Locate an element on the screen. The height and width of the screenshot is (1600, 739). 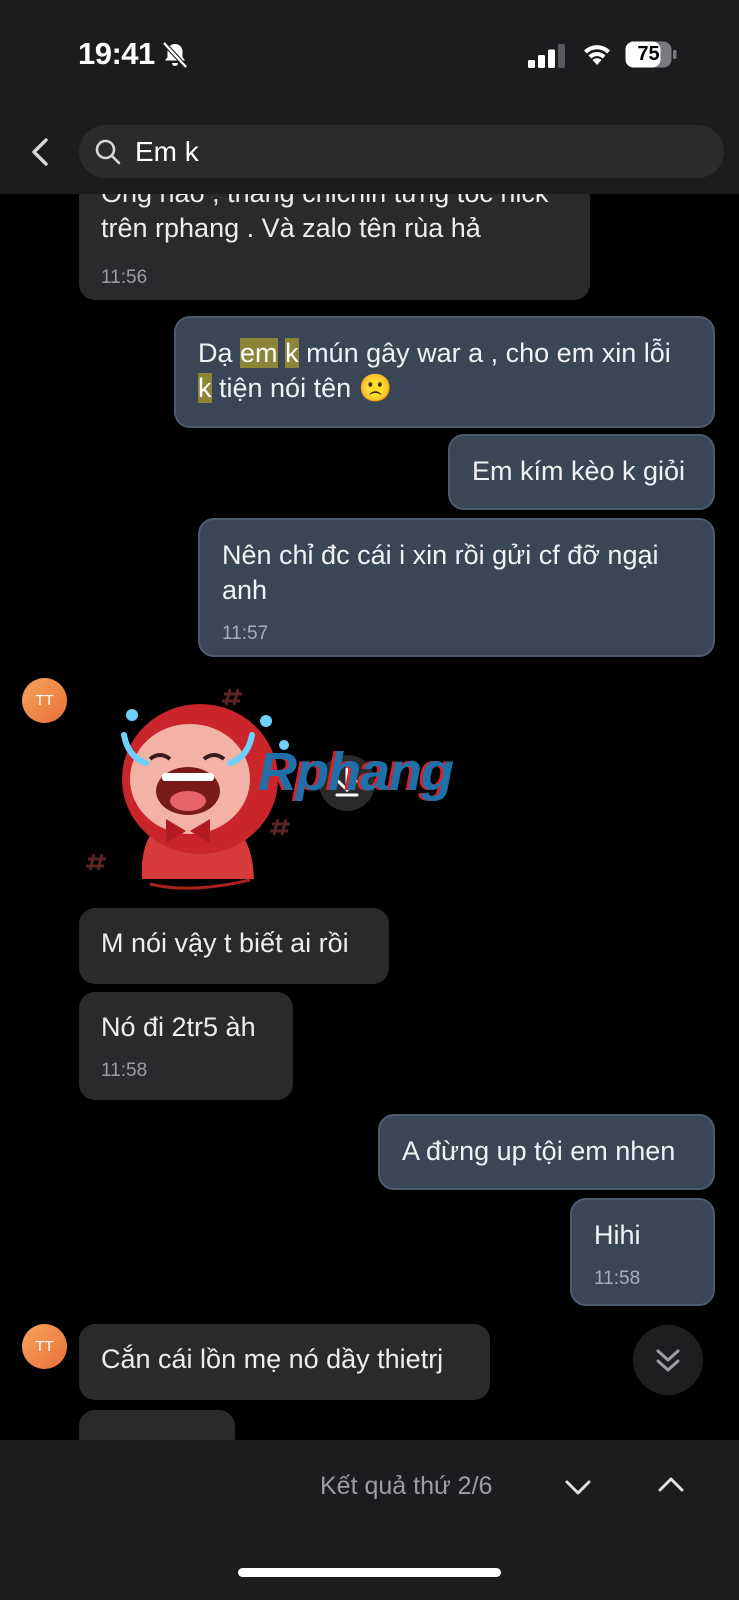
message-text: M nói vậy t biết ai rồi is located at coordinates (225, 943).